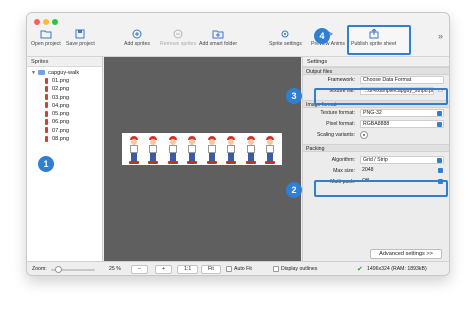 This screenshot has height=310, width=474. I want to click on open-project-button: Open project, so click(46, 38).